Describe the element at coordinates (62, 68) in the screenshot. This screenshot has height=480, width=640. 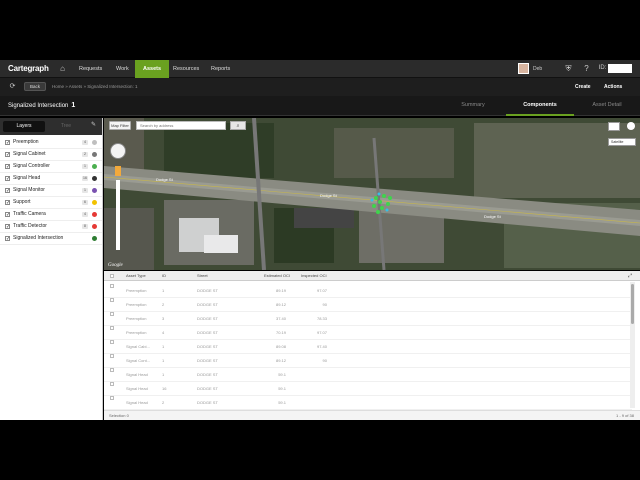
I see `home-icon: ⌂` at that location.